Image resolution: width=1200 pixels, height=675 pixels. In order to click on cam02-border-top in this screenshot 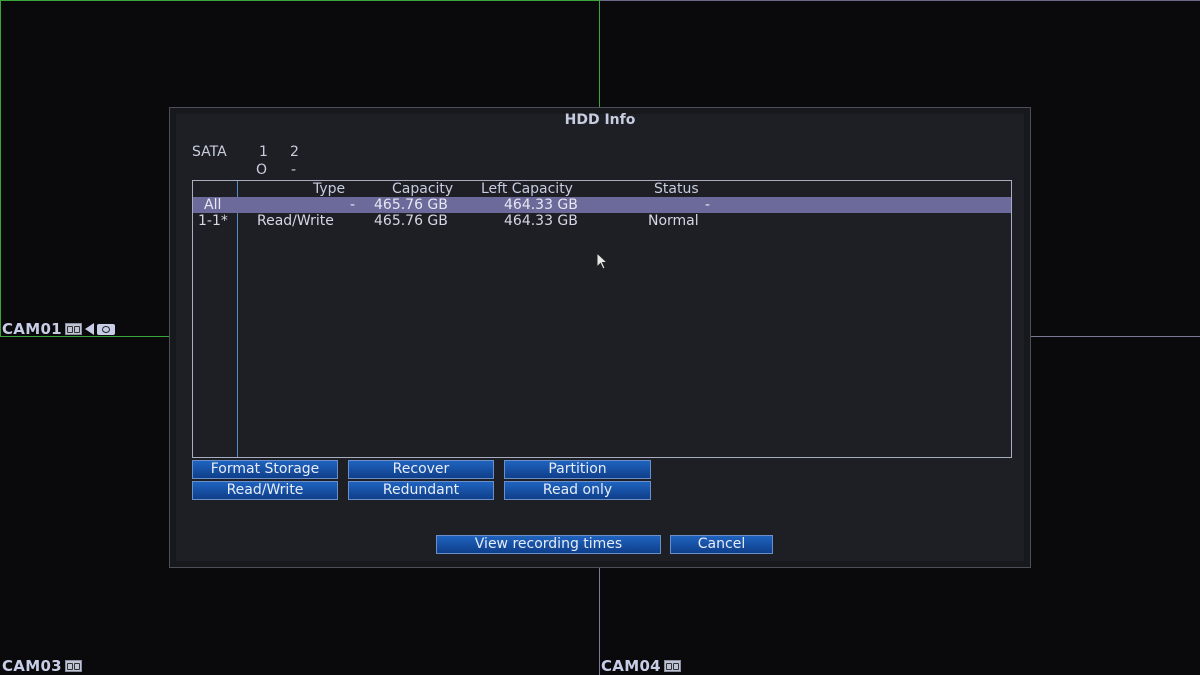, I will do `click(900, 0)`.